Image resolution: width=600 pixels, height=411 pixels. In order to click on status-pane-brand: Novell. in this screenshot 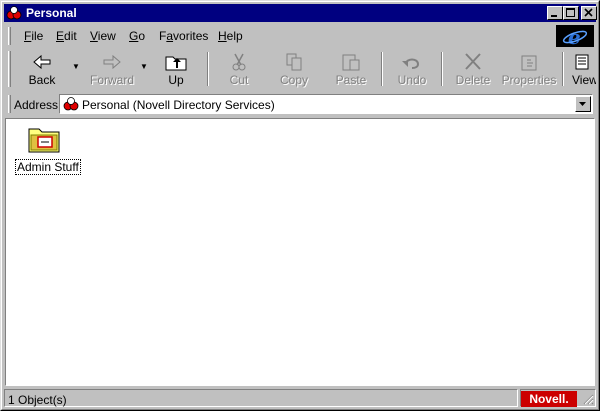, I will do `click(558, 398)`.